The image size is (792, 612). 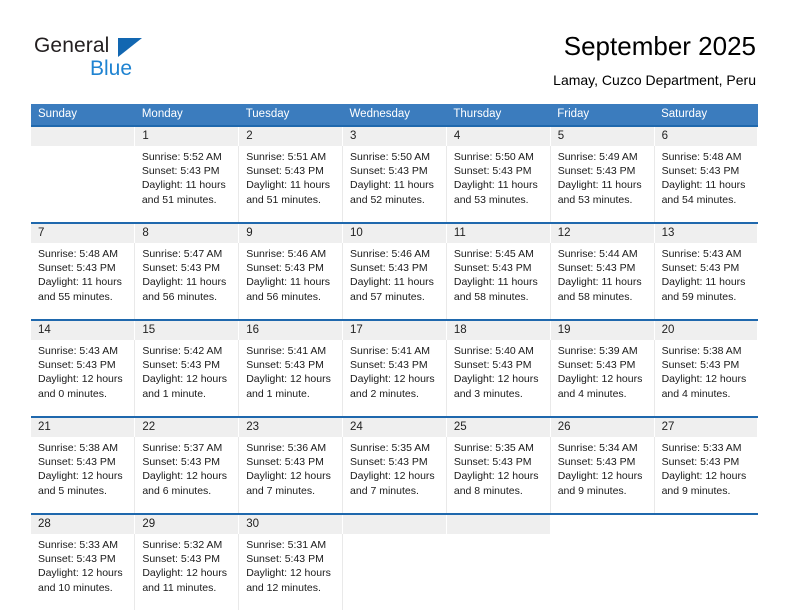 I want to click on day-number-cell: 2, so click(x=291, y=136).